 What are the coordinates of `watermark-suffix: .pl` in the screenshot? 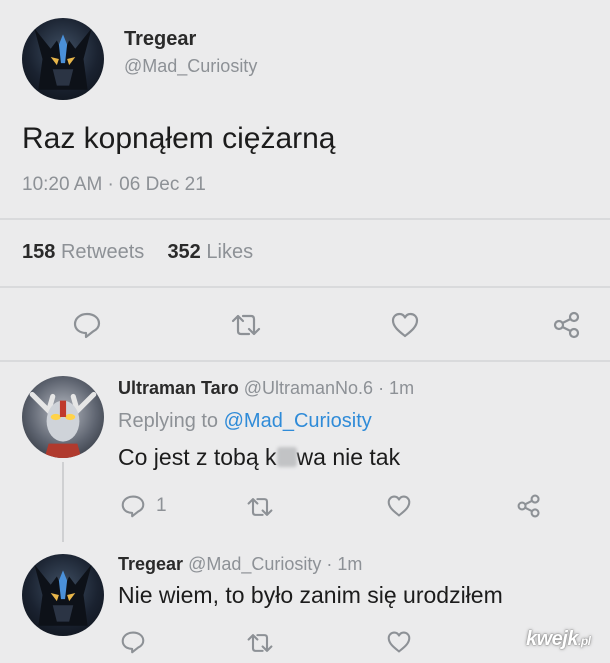 It's located at (584, 641).